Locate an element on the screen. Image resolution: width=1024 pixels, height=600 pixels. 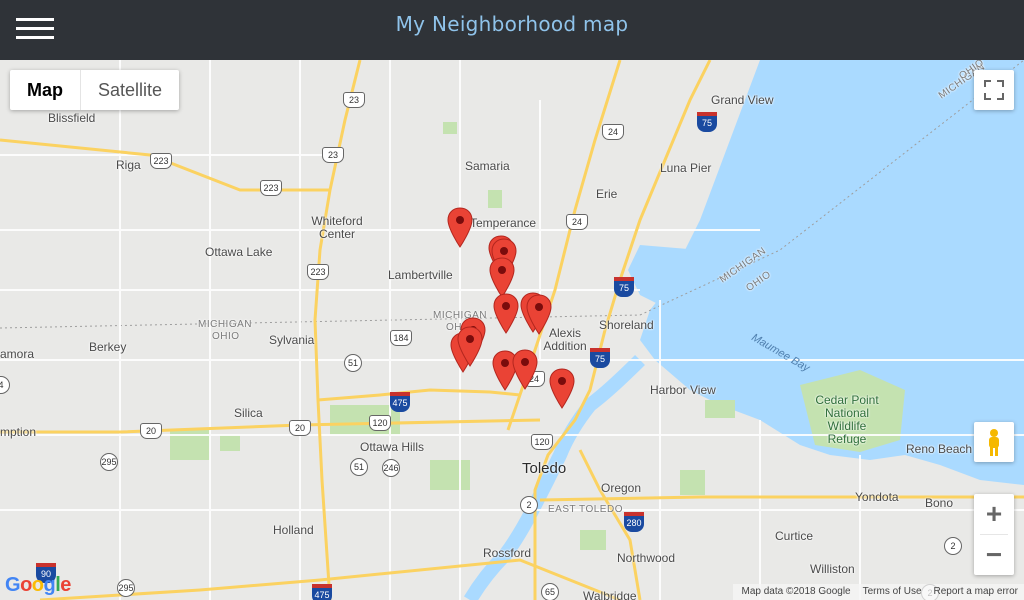
place-label: Grand View is located at coordinates (742, 100).